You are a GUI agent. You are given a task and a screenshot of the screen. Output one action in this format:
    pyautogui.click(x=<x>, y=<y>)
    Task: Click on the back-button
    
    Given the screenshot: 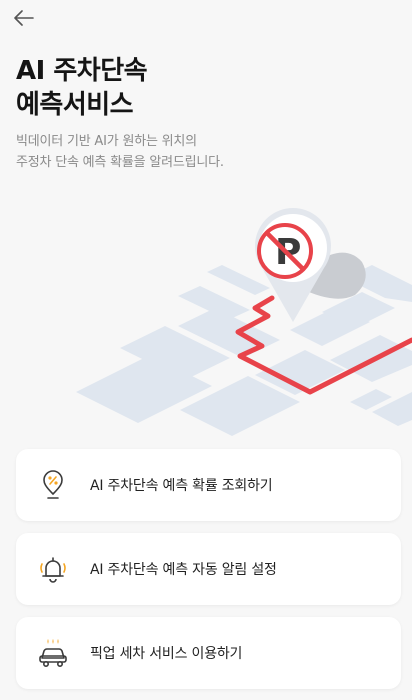 What is the action you would take?
    pyautogui.click(x=24, y=18)
    